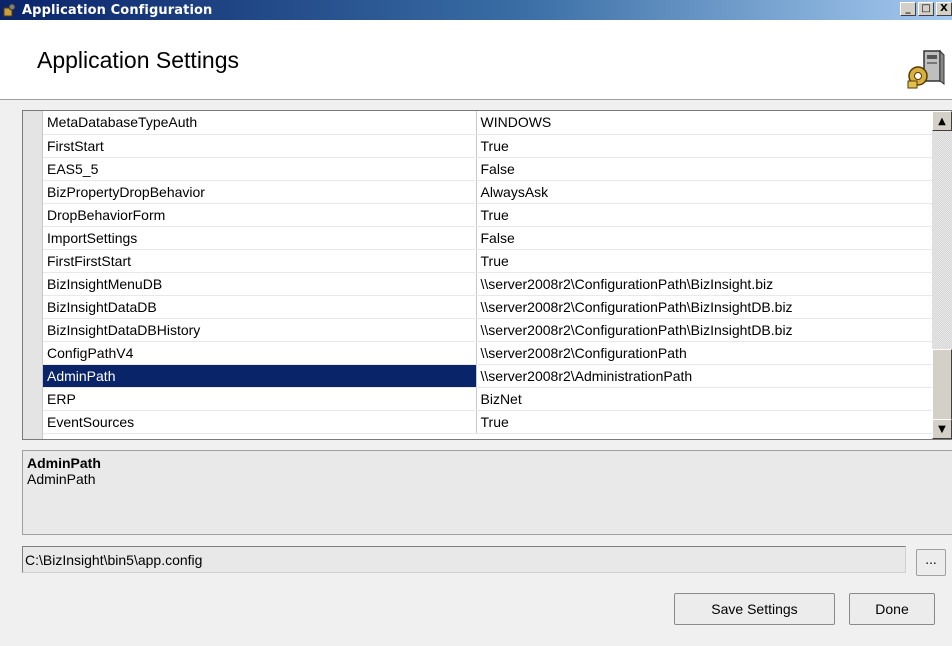 This screenshot has height=646, width=952. What do you see at coordinates (476, 60) in the screenshot?
I see `header-panel: Application Settings` at bounding box center [476, 60].